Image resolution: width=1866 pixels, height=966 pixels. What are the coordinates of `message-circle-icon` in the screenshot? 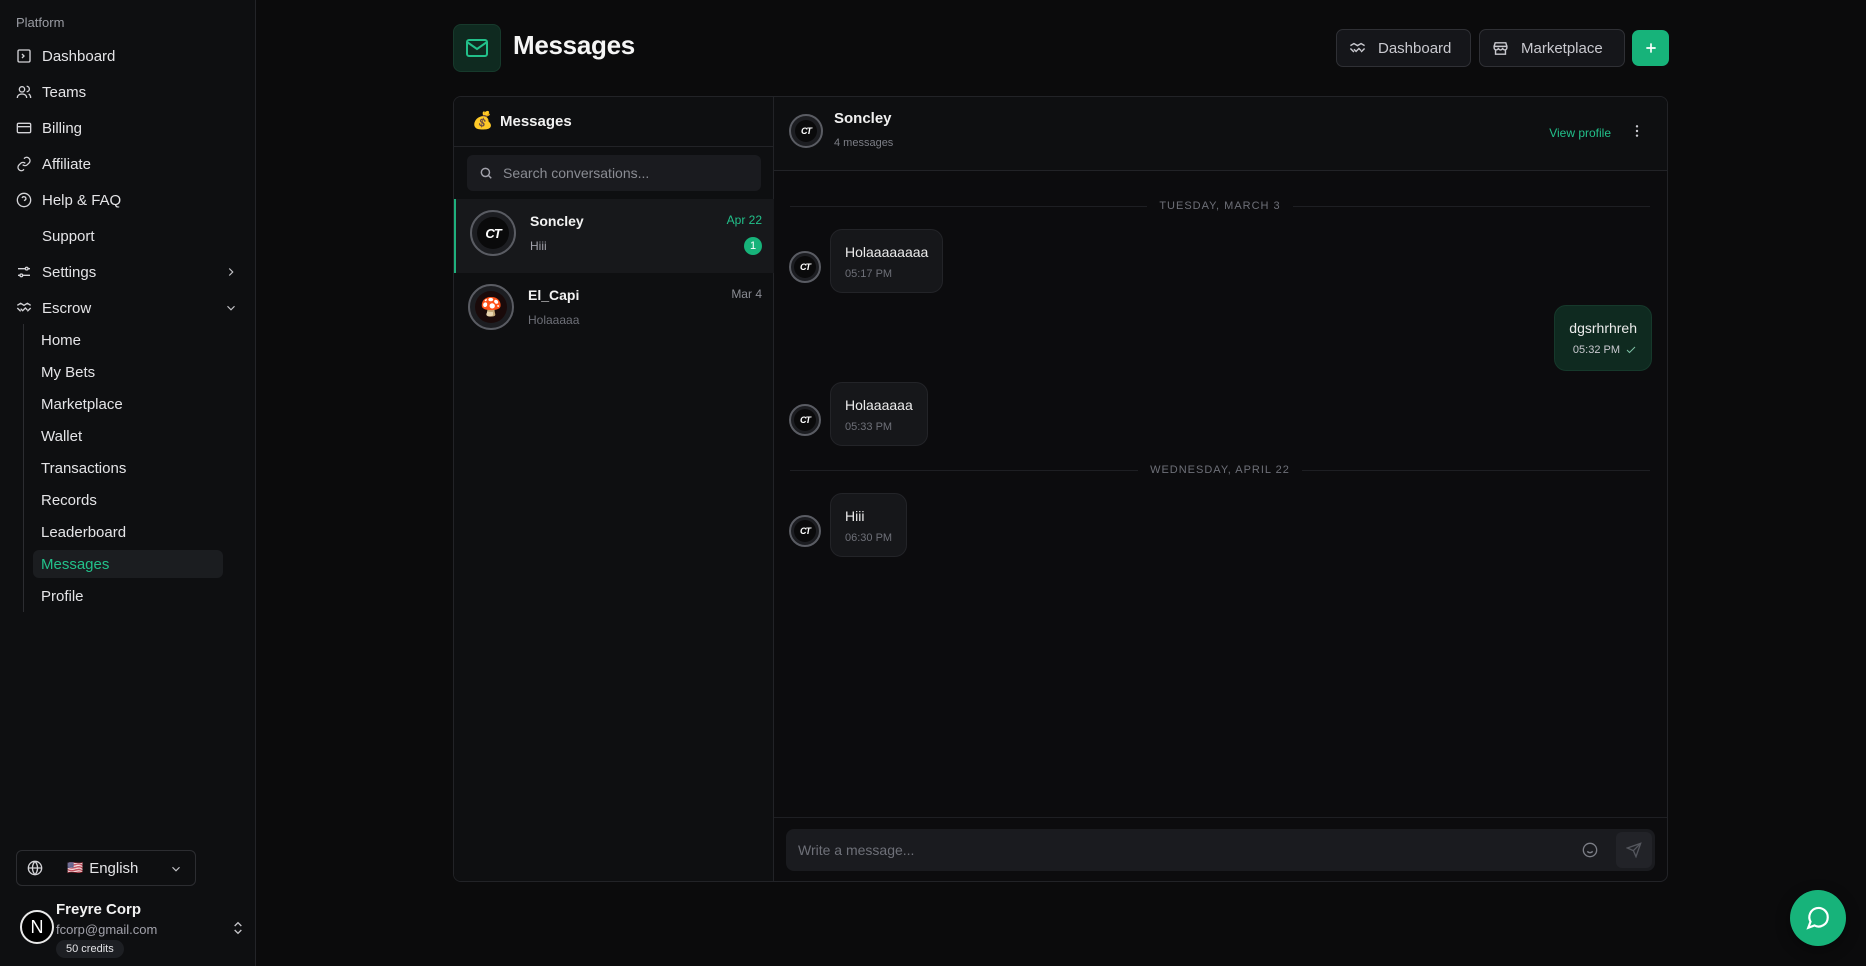 It's located at (1817, 918).